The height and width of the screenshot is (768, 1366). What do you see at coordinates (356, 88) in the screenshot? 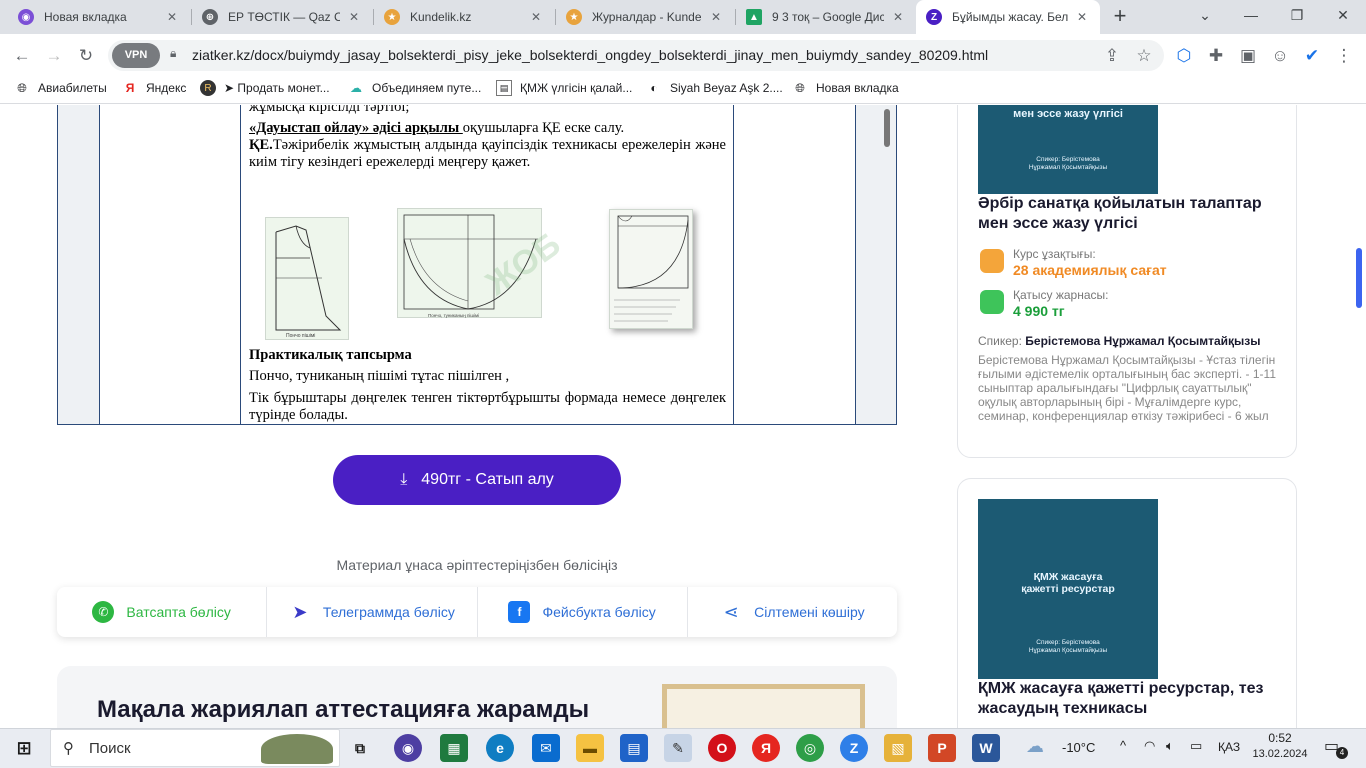
I see `cloud-icon: ☁` at bounding box center [356, 88].